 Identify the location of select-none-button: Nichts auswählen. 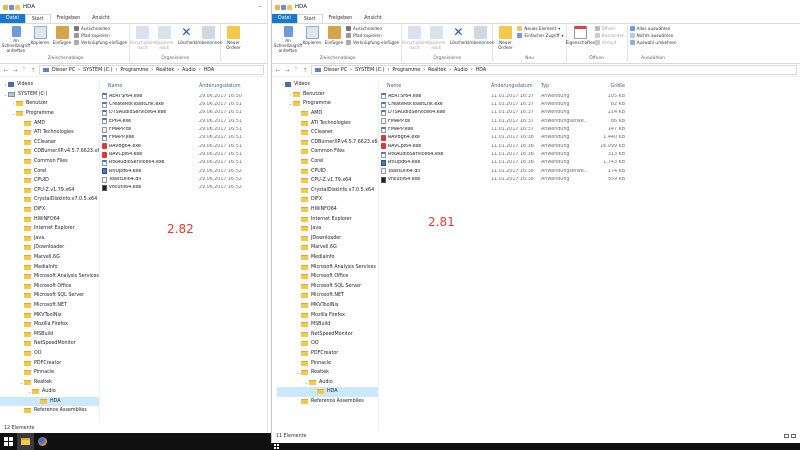
(653, 35).